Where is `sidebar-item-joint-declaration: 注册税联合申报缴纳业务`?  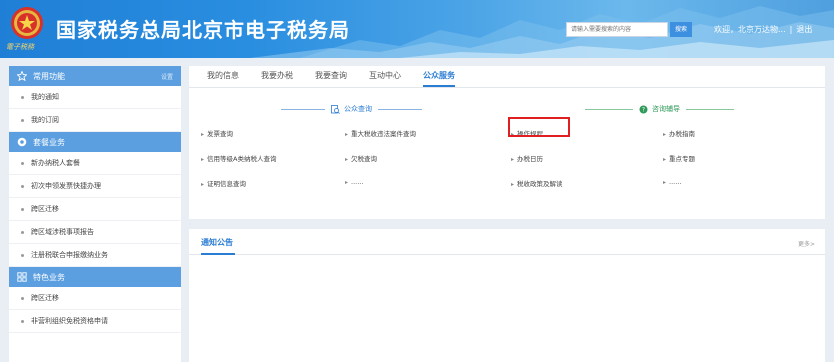
sidebar-item-joint-declaration: 注册税联合申报缴纳业务 is located at coordinates (95, 255).